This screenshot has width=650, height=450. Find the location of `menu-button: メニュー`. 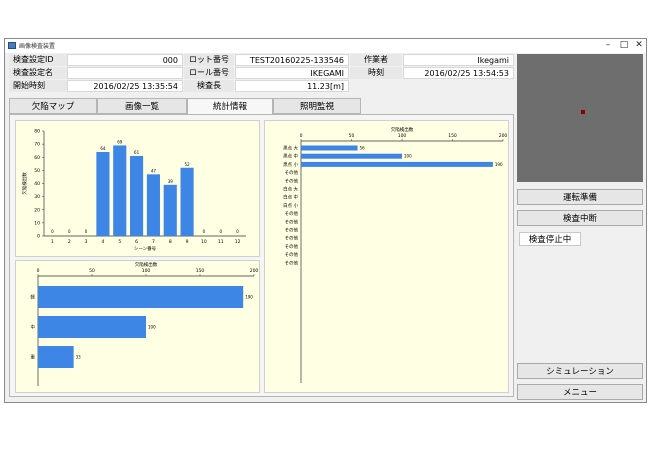

menu-button: メニュー is located at coordinates (580, 392).